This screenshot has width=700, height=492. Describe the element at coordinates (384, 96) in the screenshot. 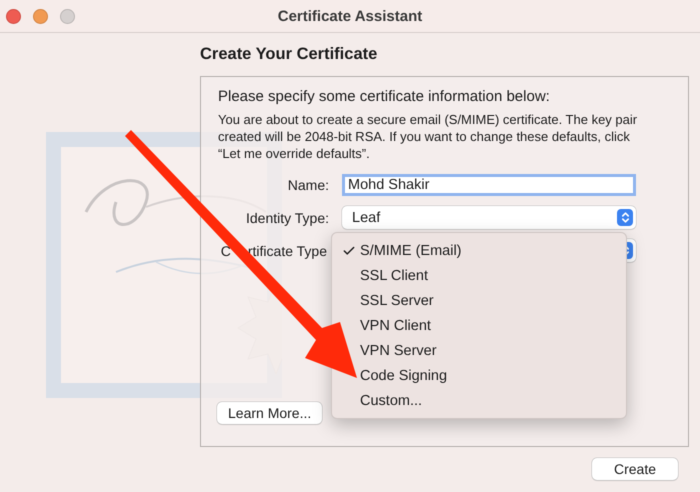

I see `intro-text: Please specify some certificate information below:` at that location.